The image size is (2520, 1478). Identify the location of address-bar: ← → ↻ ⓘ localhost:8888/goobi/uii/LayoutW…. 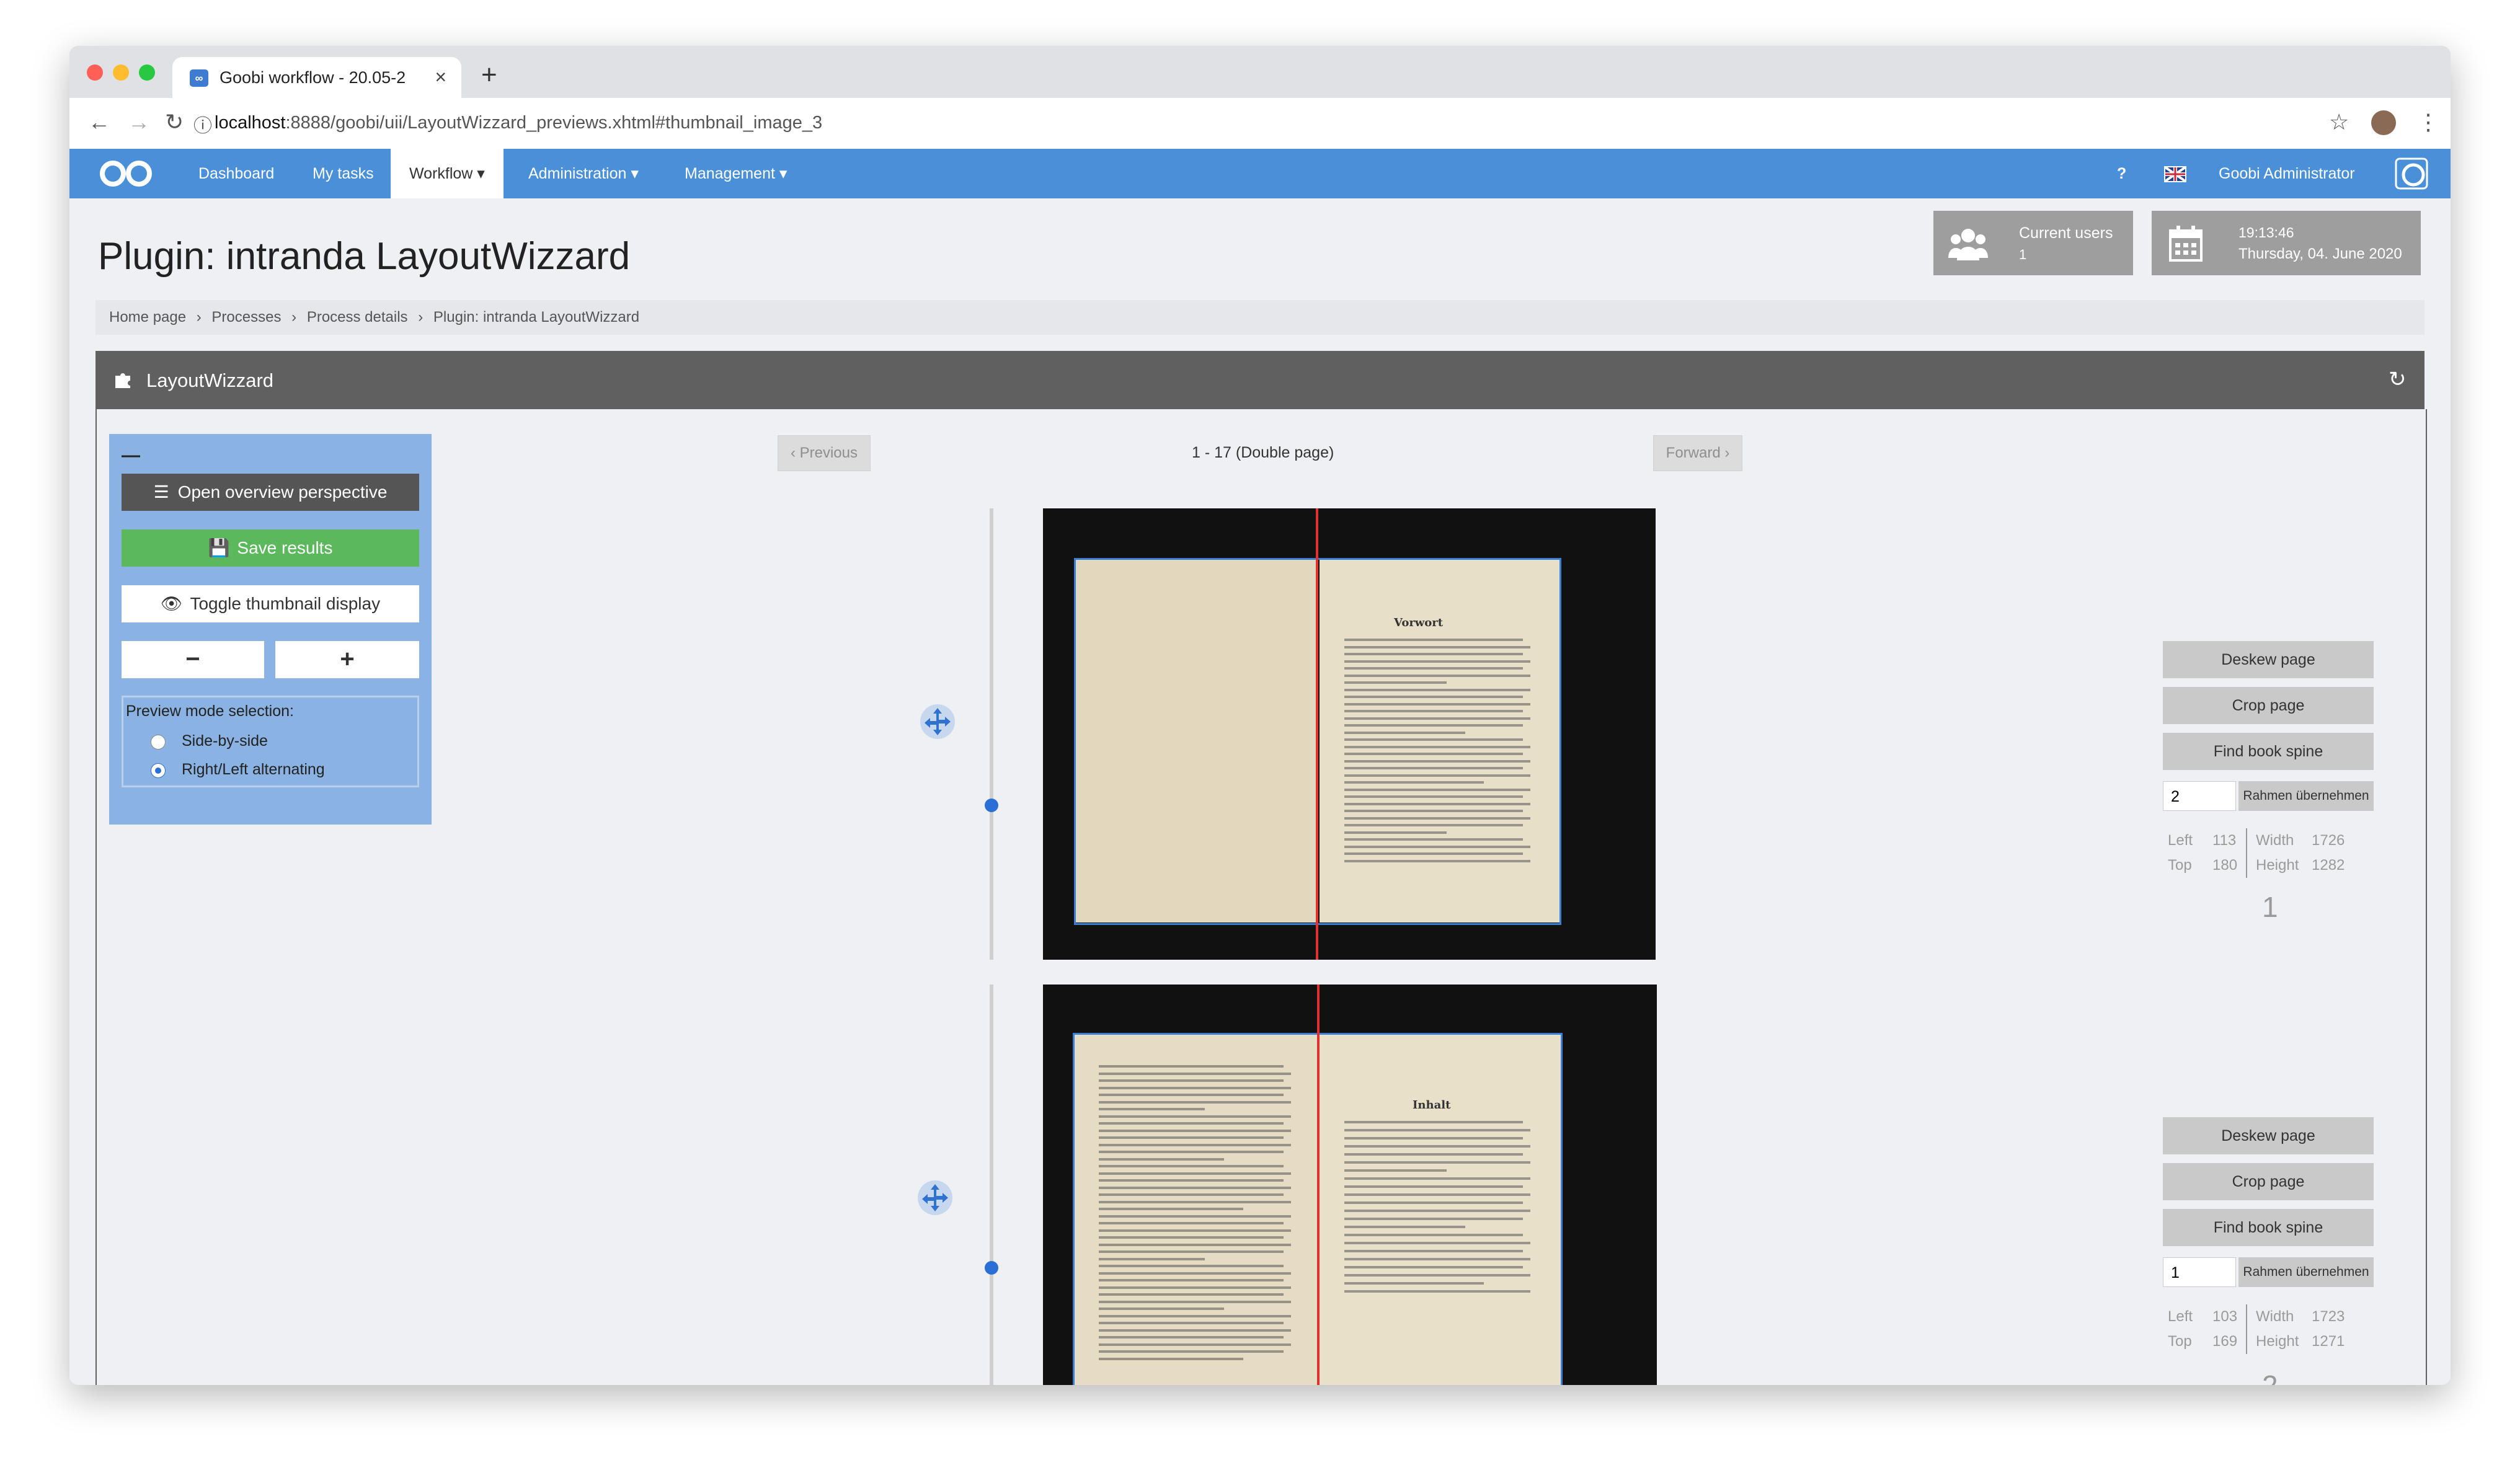
(1260, 124).